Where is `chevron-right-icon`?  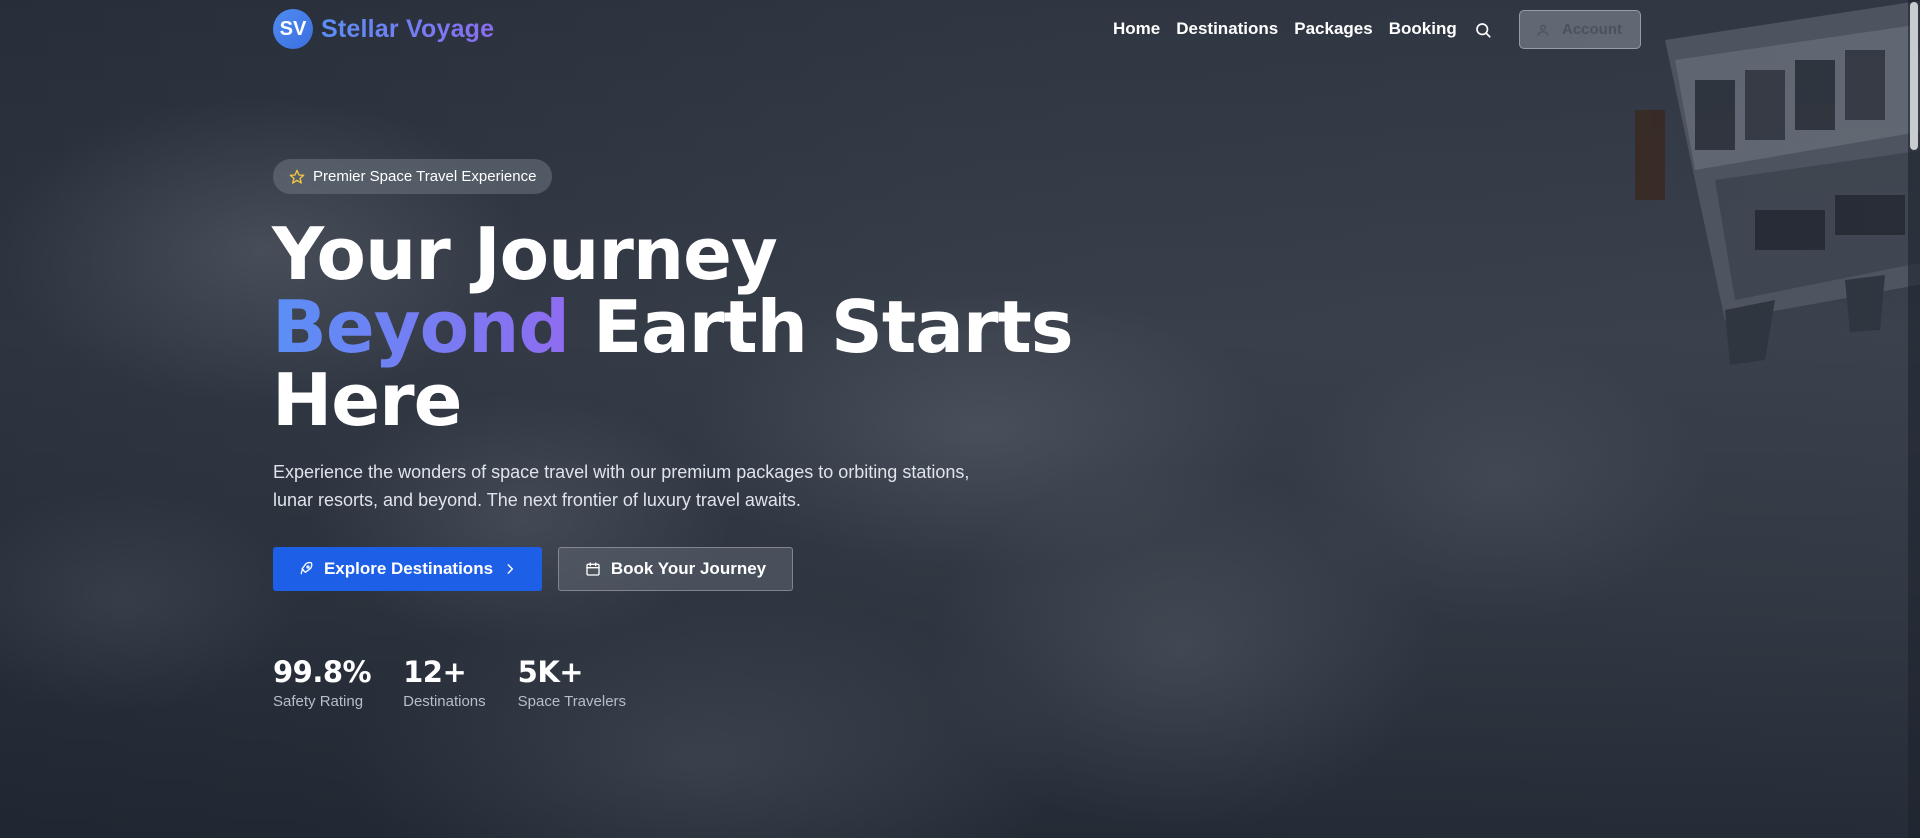
chevron-right-icon is located at coordinates (510, 569).